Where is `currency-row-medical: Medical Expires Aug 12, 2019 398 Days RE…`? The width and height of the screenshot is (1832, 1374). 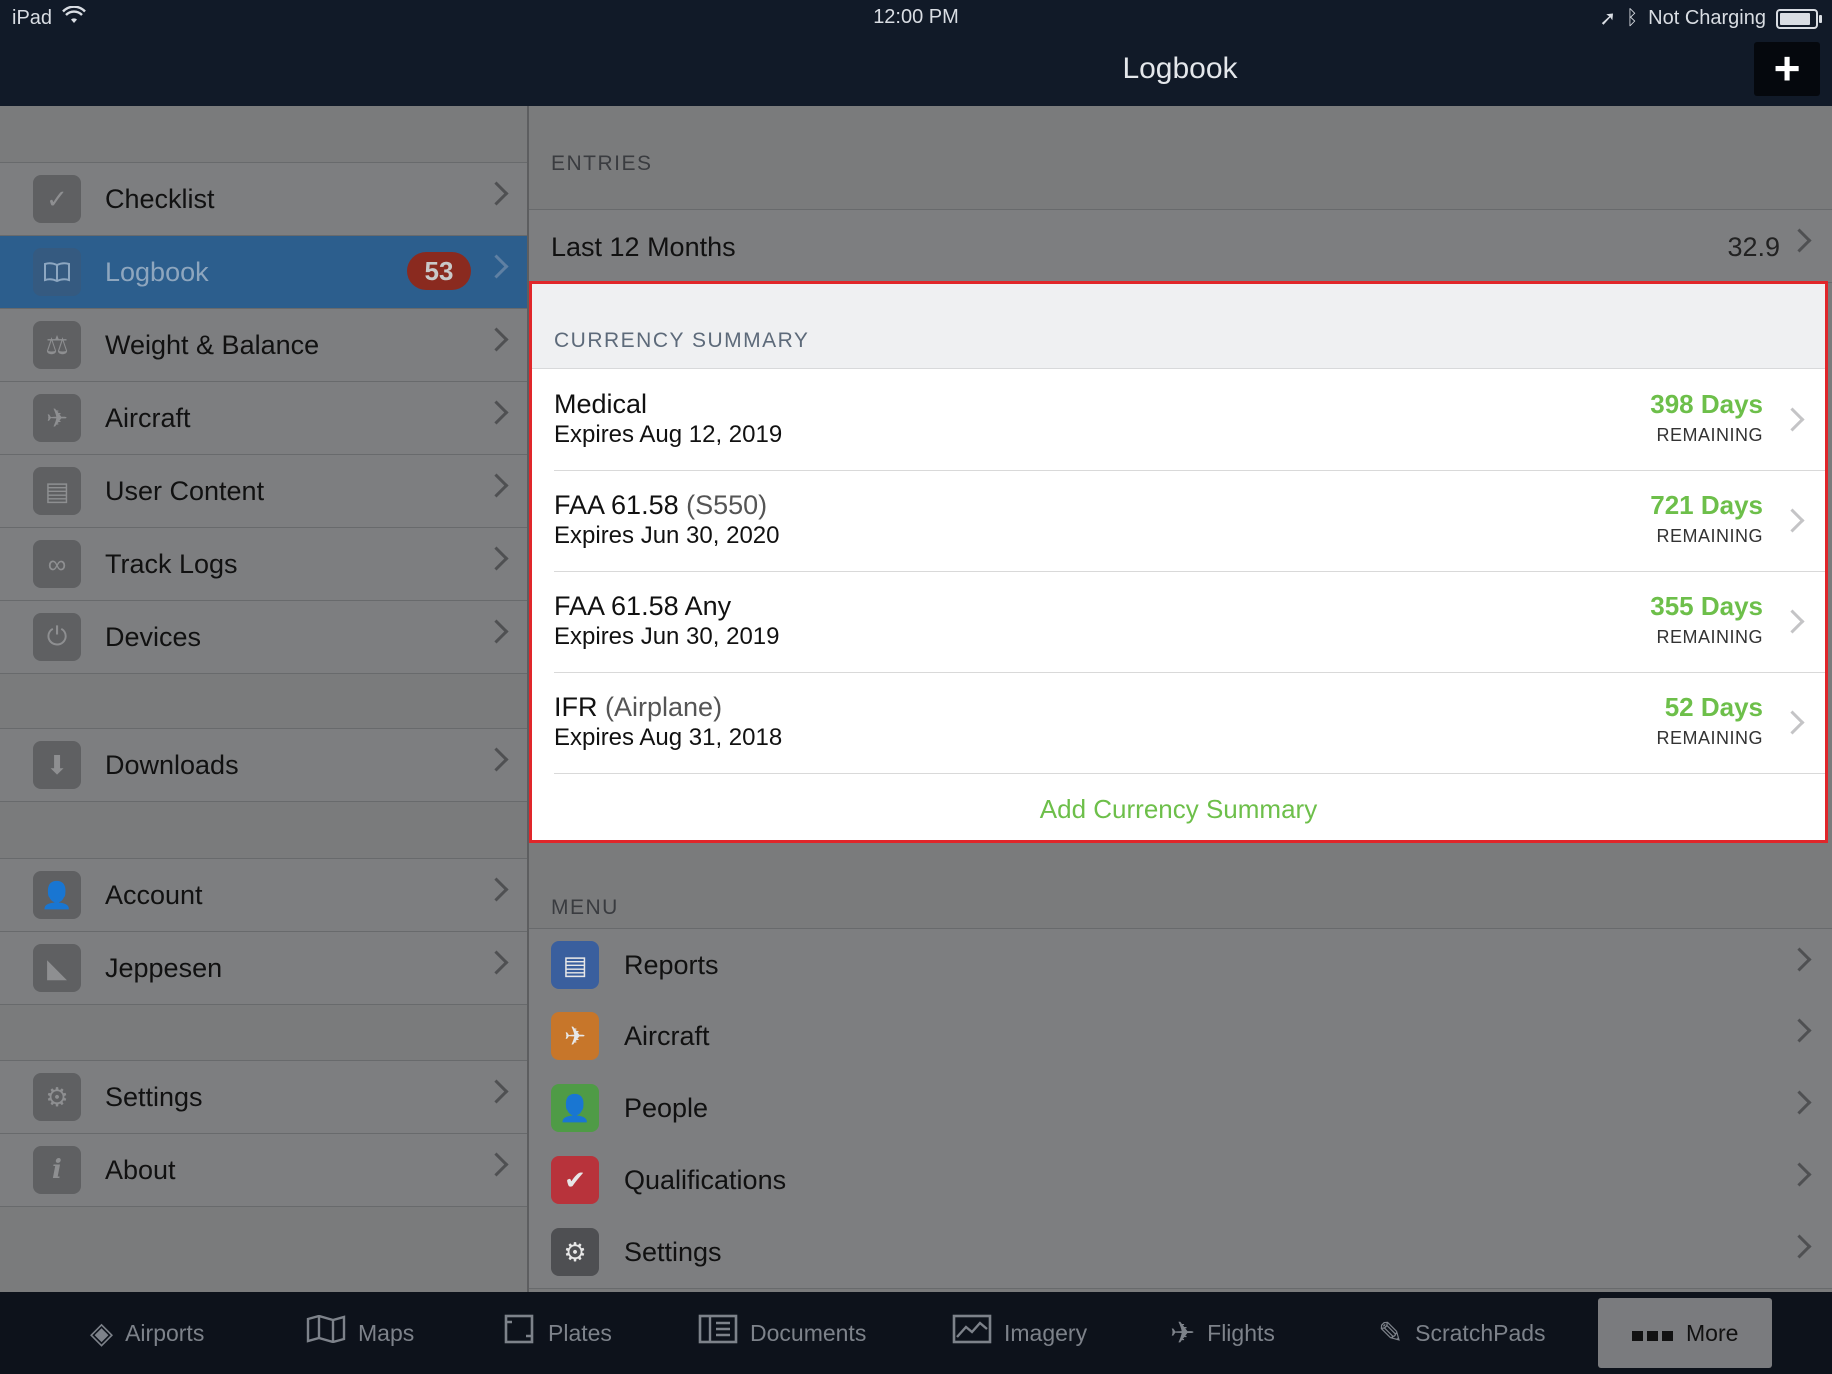 currency-row-medical: Medical Expires Aug 12, 2019 398 Days RE… is located at coordinates (1189, 420).